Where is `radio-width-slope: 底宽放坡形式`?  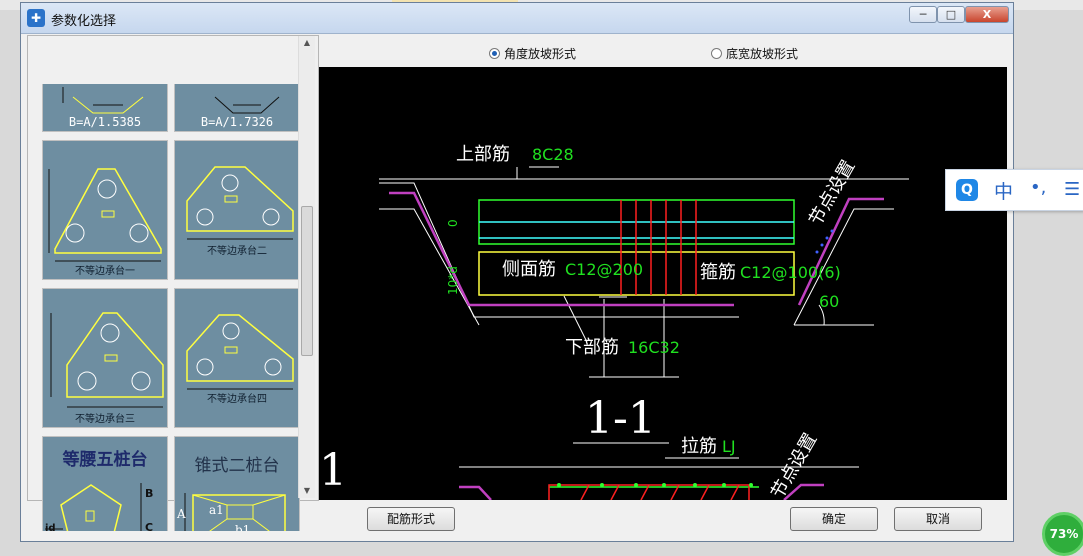 radio-width-slope: 底宽放坡形式 is located at coordinates (754, 53).